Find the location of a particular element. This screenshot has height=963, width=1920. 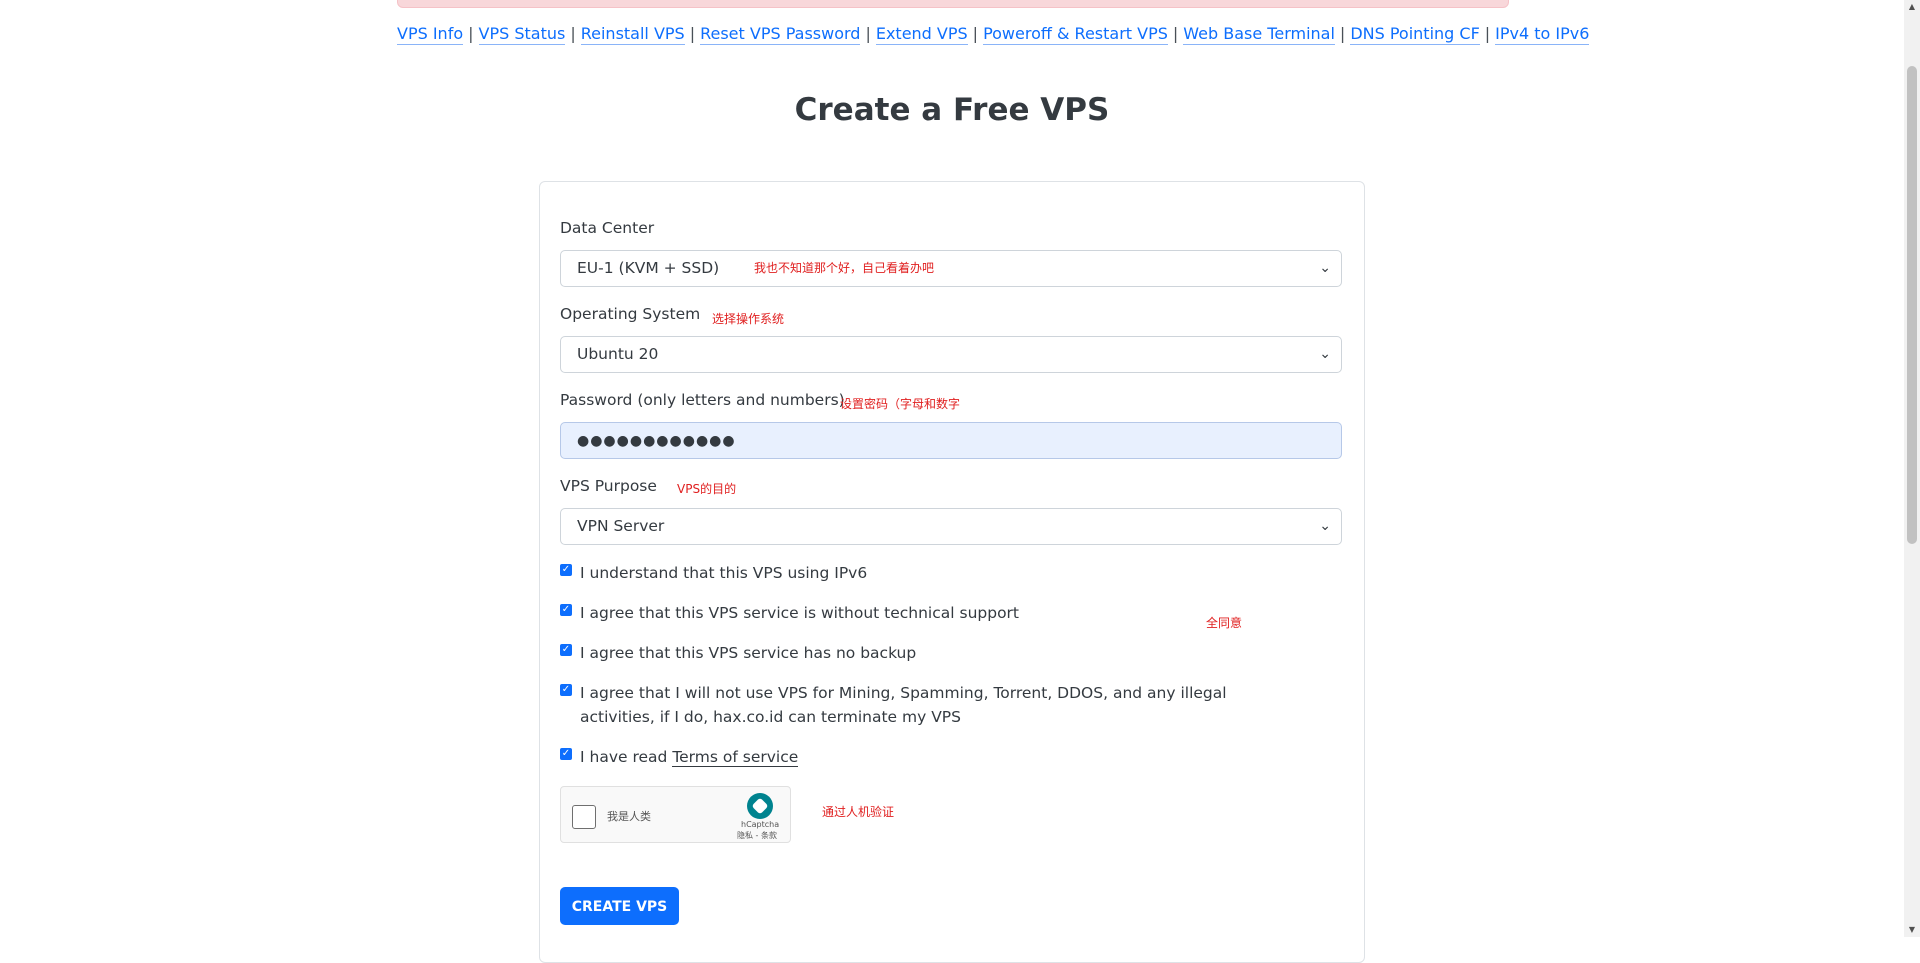

os-value: Ubuntu 20 is located at coordinates (618, 354).